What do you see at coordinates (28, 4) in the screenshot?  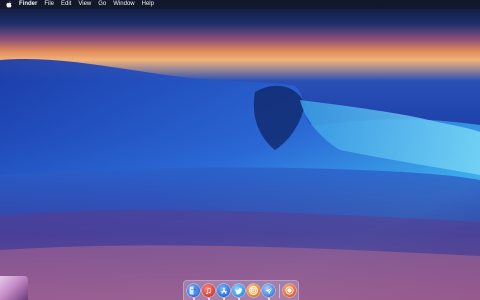 I see `menu-app-name: Finder` at bounding box center [28, 4].